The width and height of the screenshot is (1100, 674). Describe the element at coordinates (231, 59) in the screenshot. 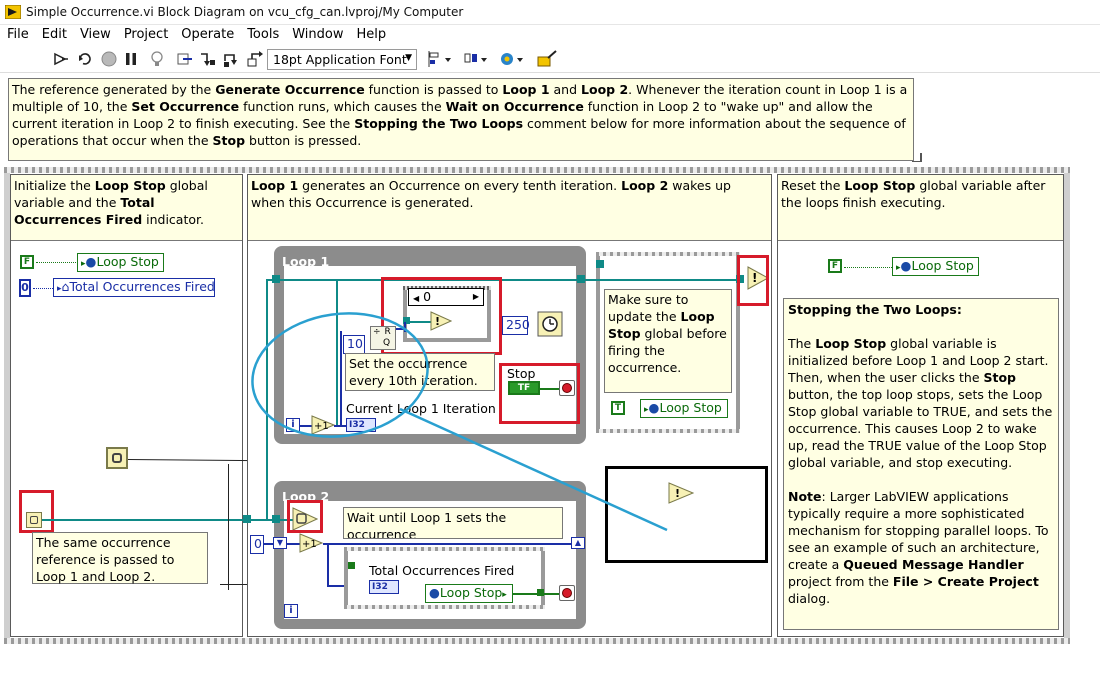

I see `step-over-icon` at that location.